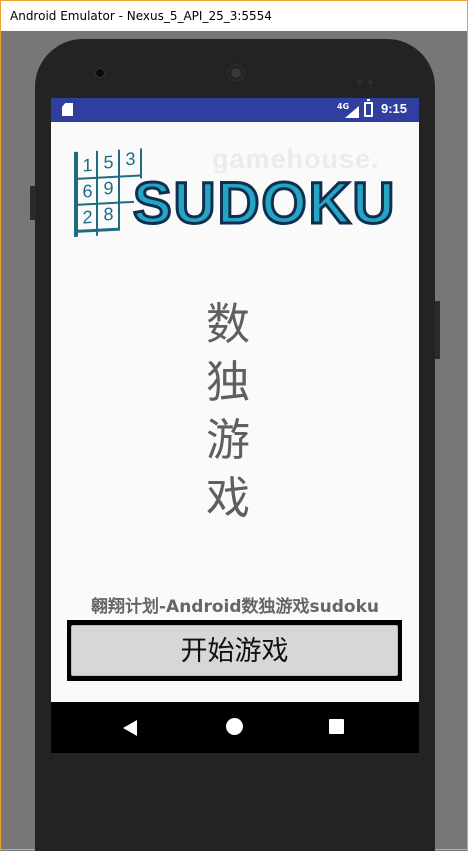 This screenshot has width=468, height=851. I want to click on power-button, so click(437, 330).